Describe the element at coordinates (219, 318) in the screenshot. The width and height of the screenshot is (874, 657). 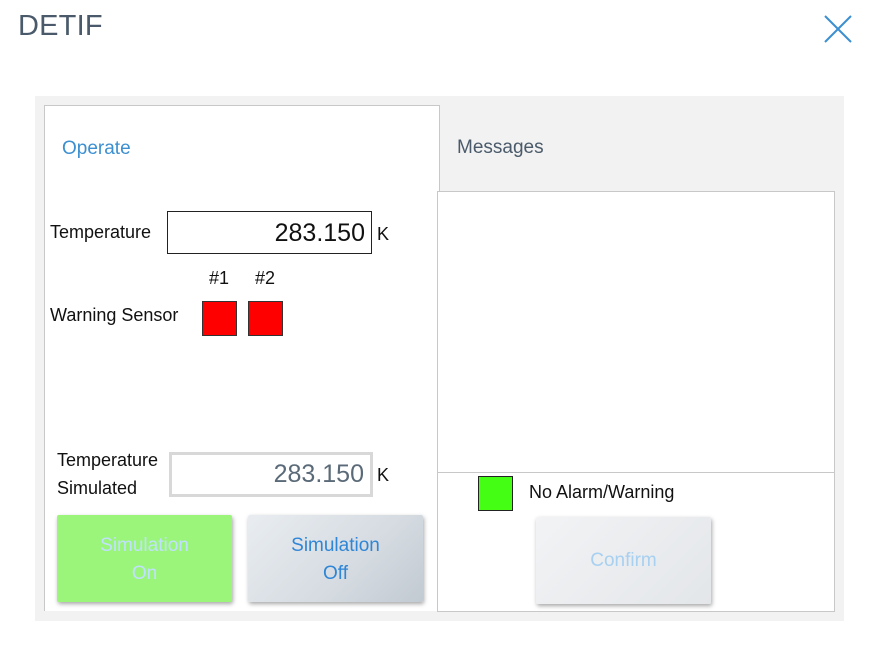
I see `warning-sensor-1-indicator` at that location.